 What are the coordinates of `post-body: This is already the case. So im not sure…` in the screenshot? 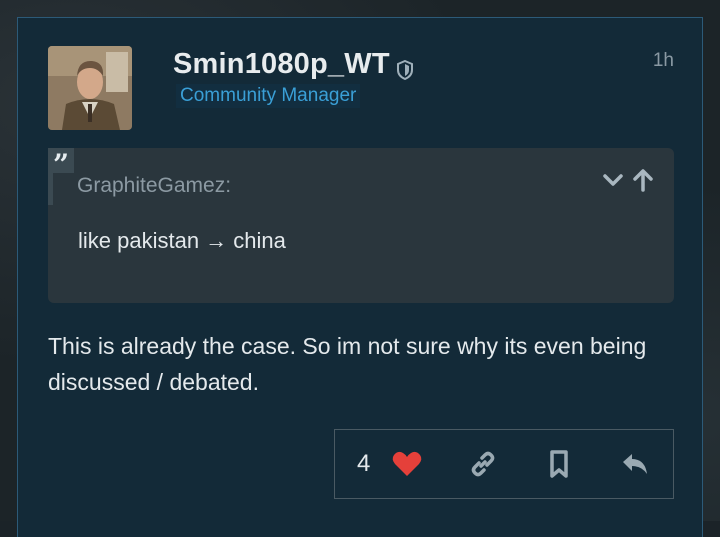 It's located at (347, 364).